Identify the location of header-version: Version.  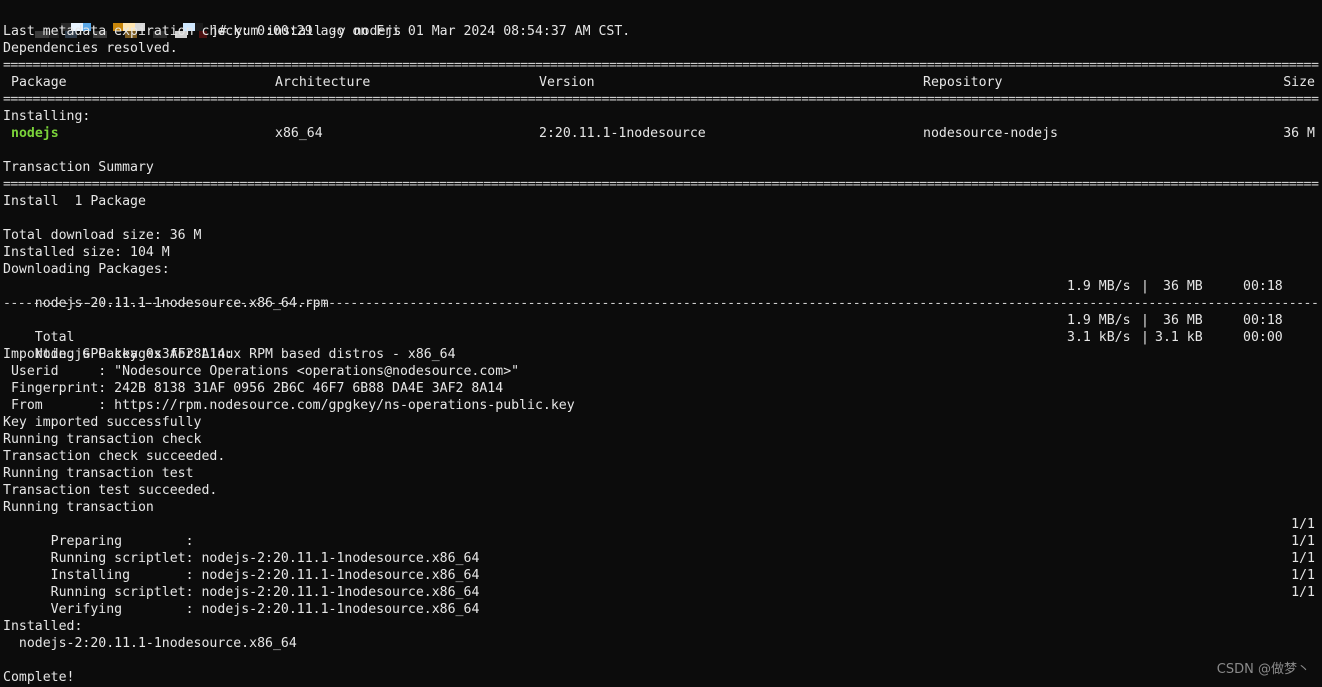
(567, 82).